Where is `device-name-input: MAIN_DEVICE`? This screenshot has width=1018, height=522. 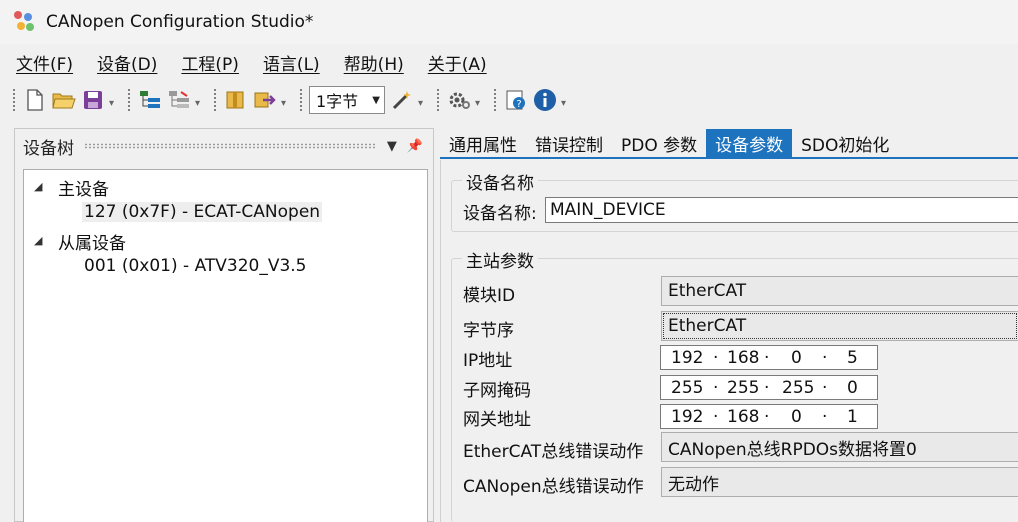
device-name-input: MAIN_DEVICE is located at coordinates (781, 210).